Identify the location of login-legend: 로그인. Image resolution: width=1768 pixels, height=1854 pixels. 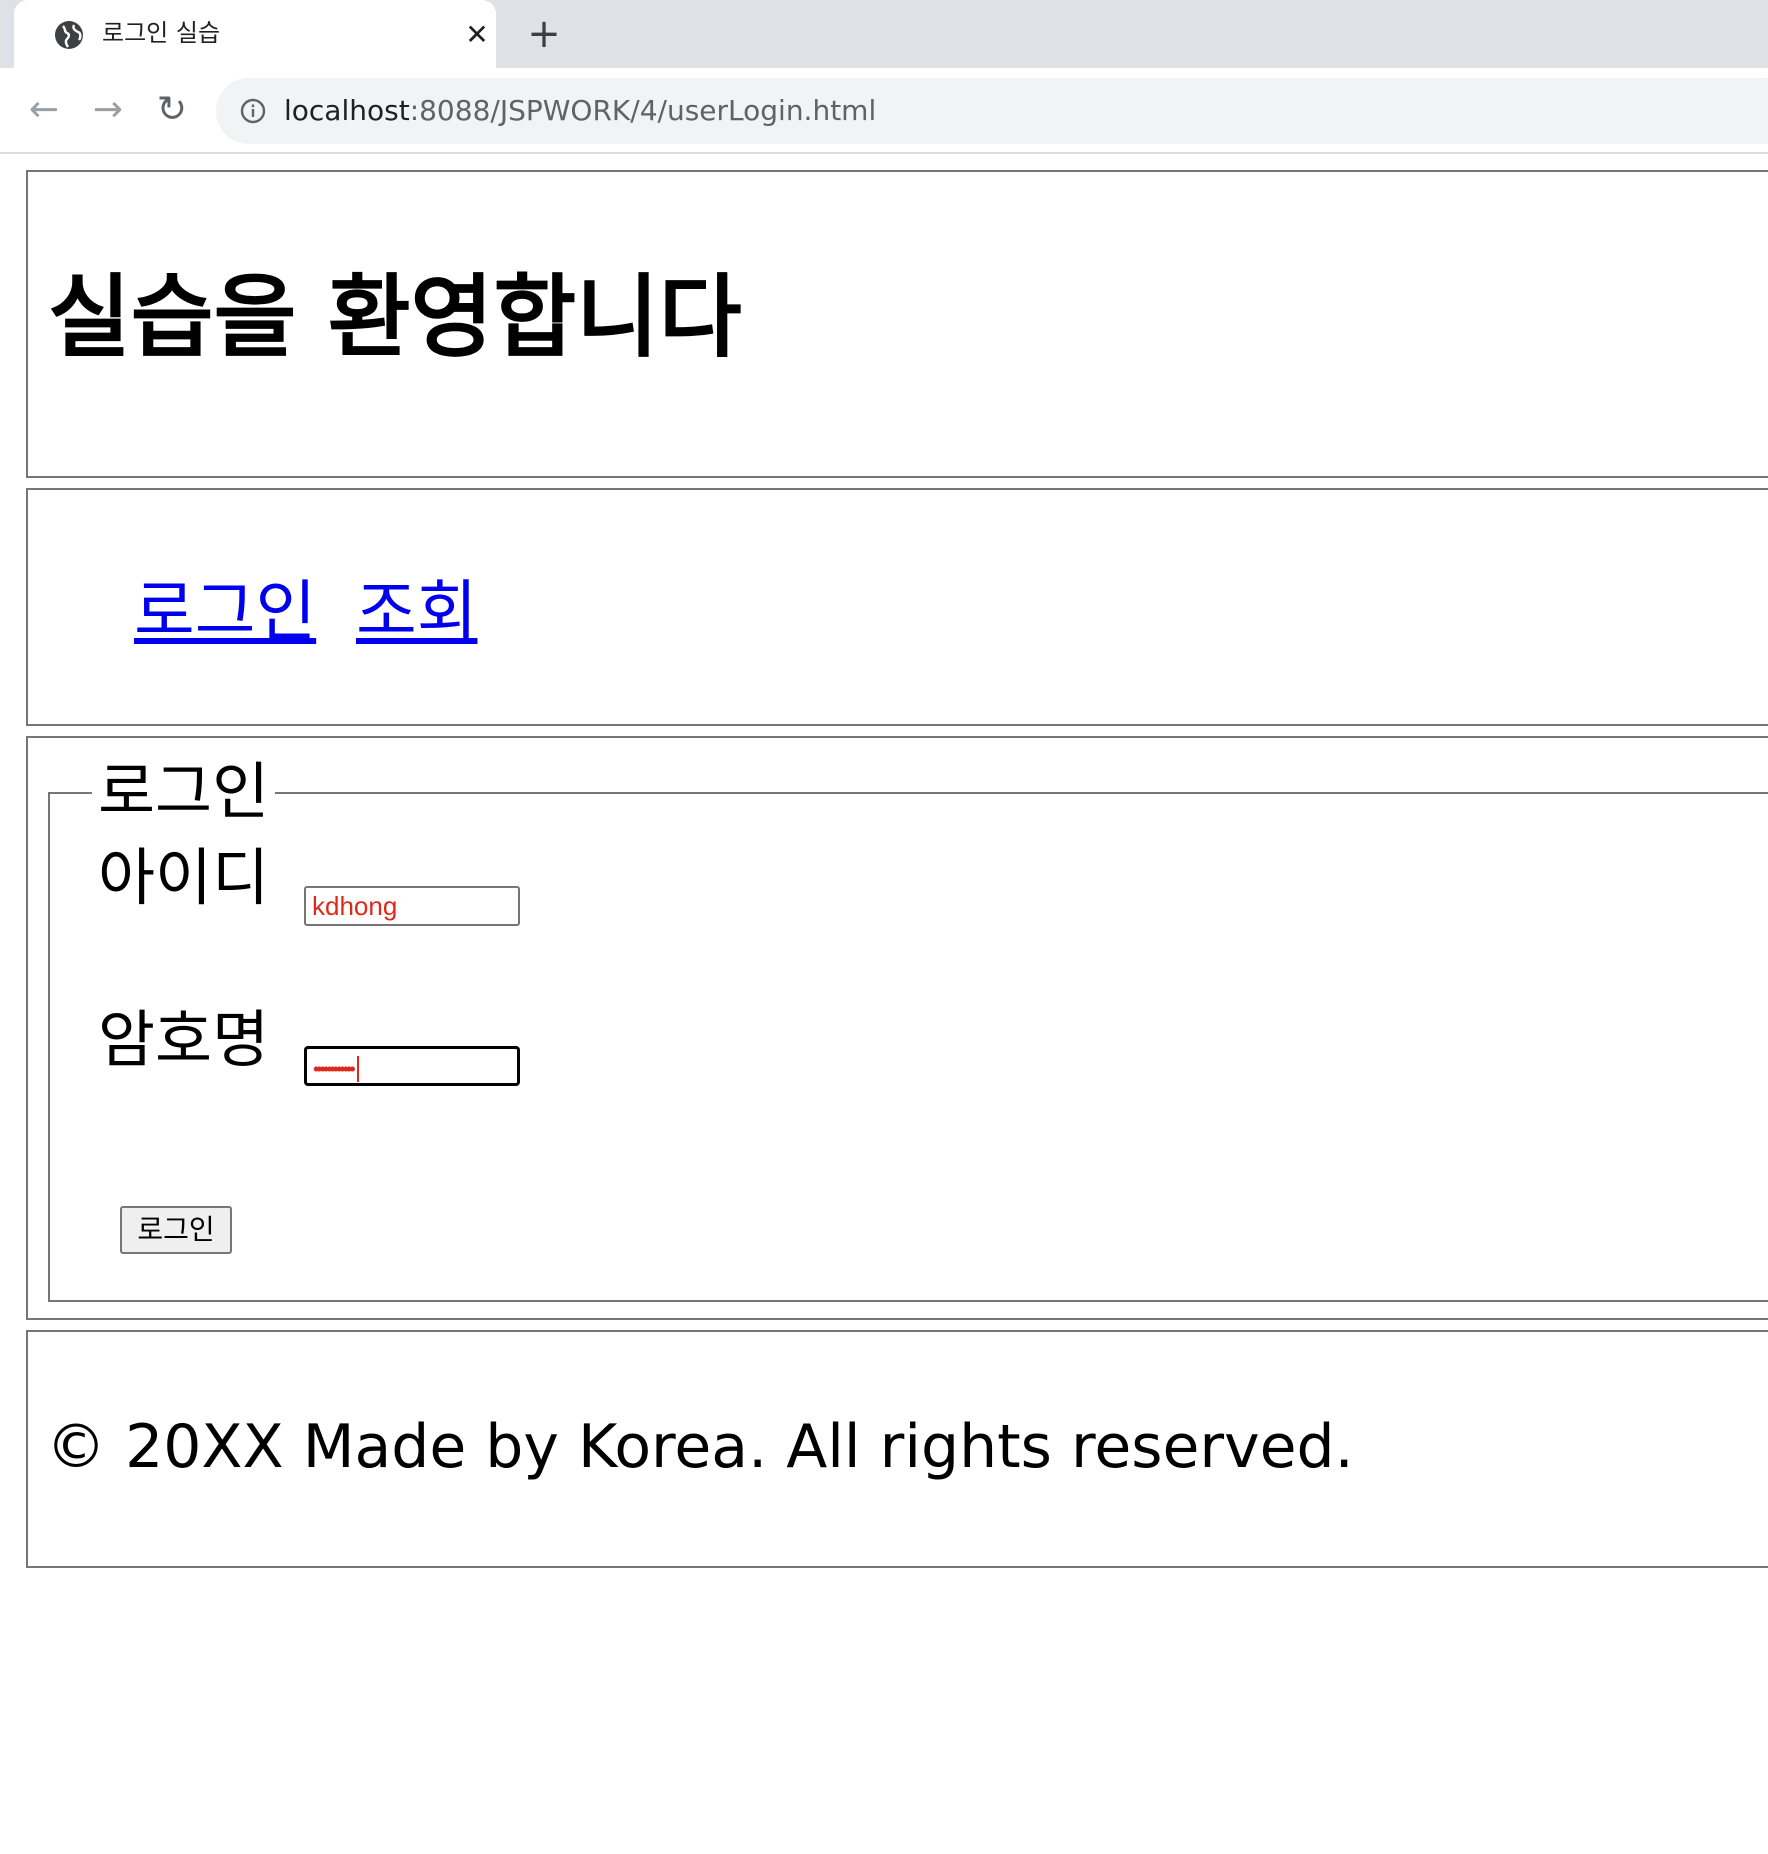
(184, 792).